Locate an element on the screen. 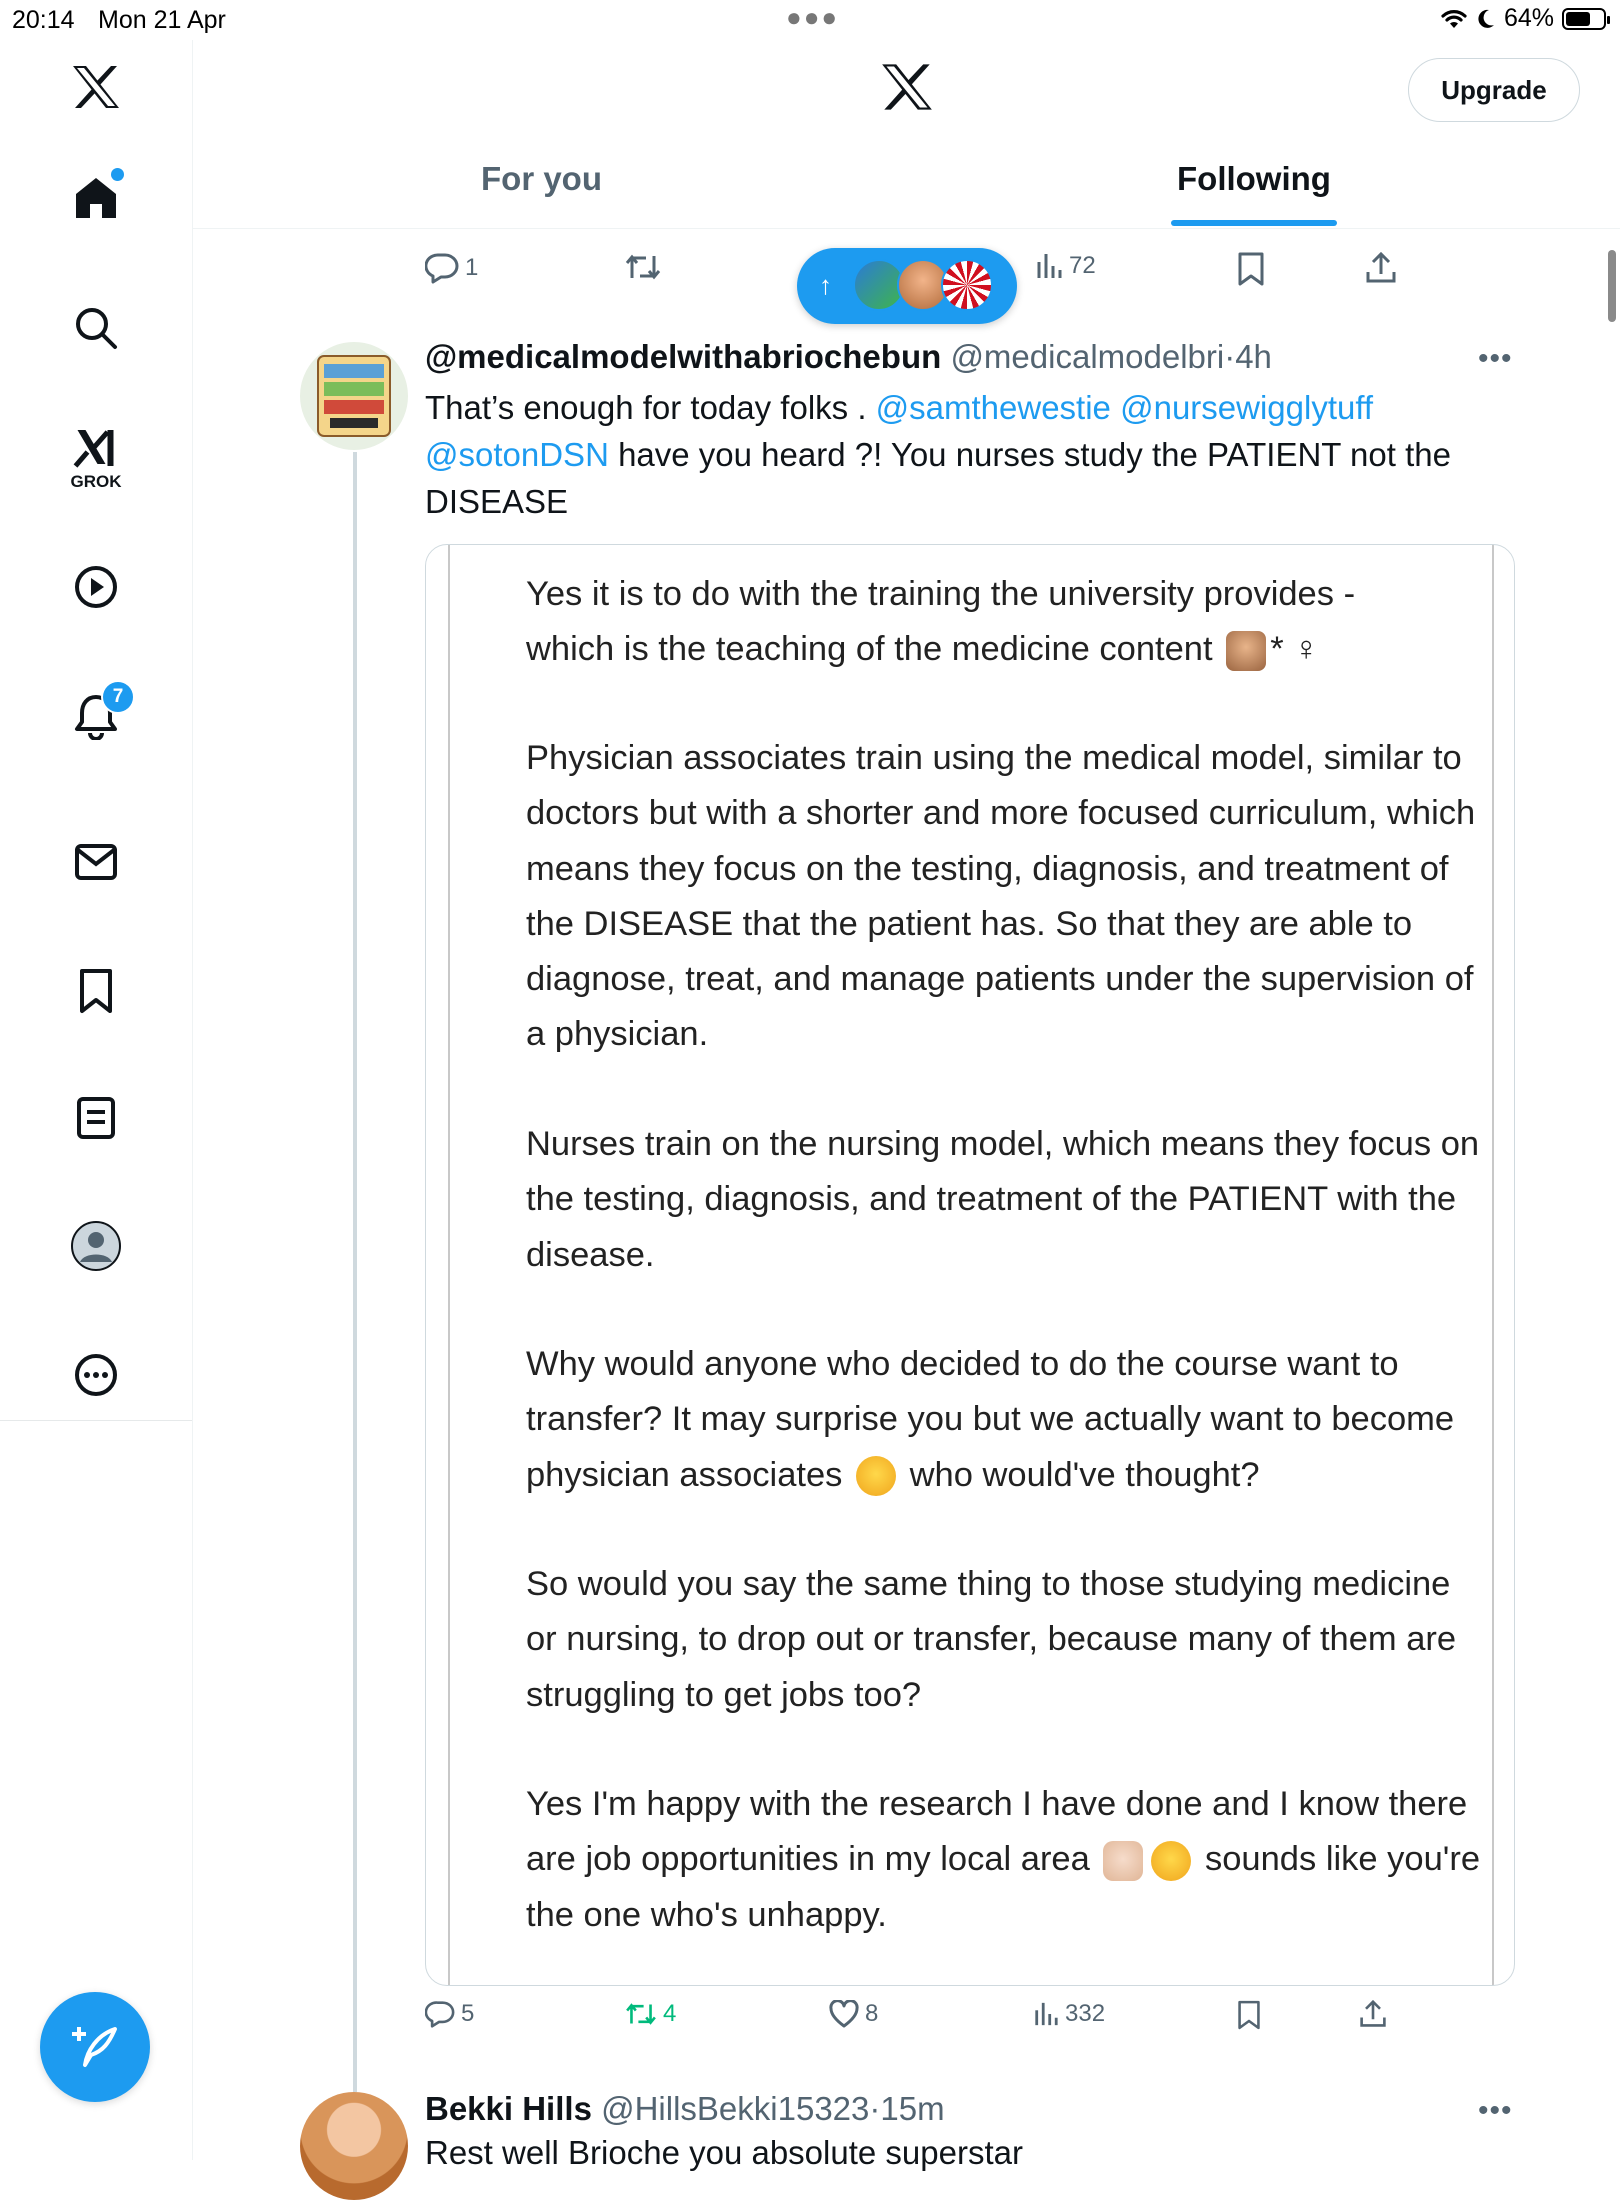  mention-link: @sotonDSN is located at coordinates (517, 454).